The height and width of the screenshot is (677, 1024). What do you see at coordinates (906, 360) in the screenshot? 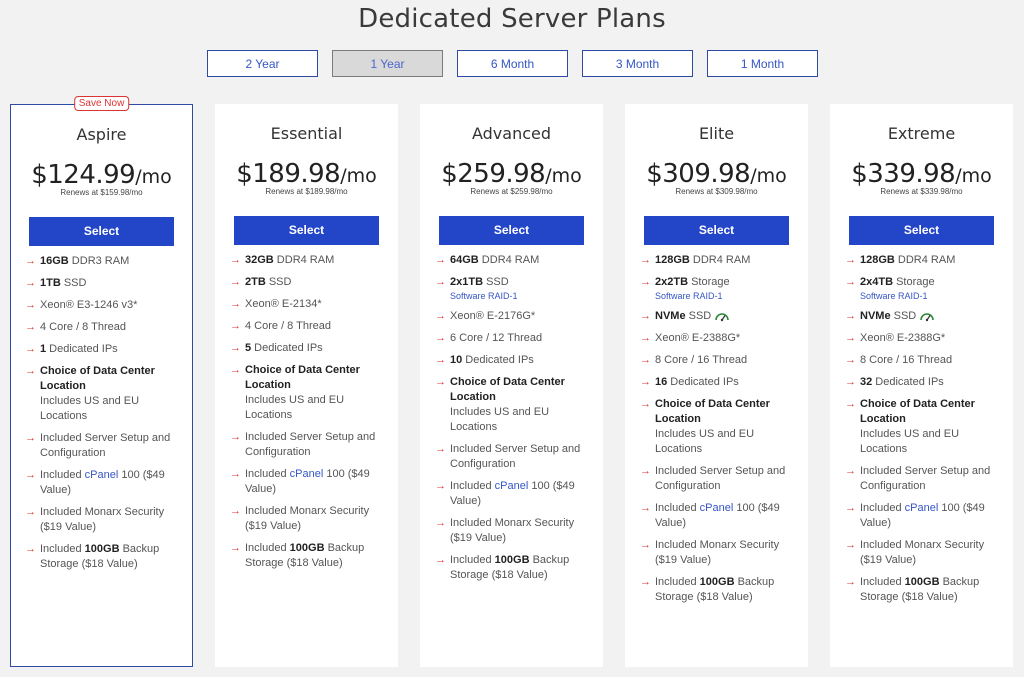
I see `feature-text: 8 Core / 16 Thread` at bounding box center [906, 360].